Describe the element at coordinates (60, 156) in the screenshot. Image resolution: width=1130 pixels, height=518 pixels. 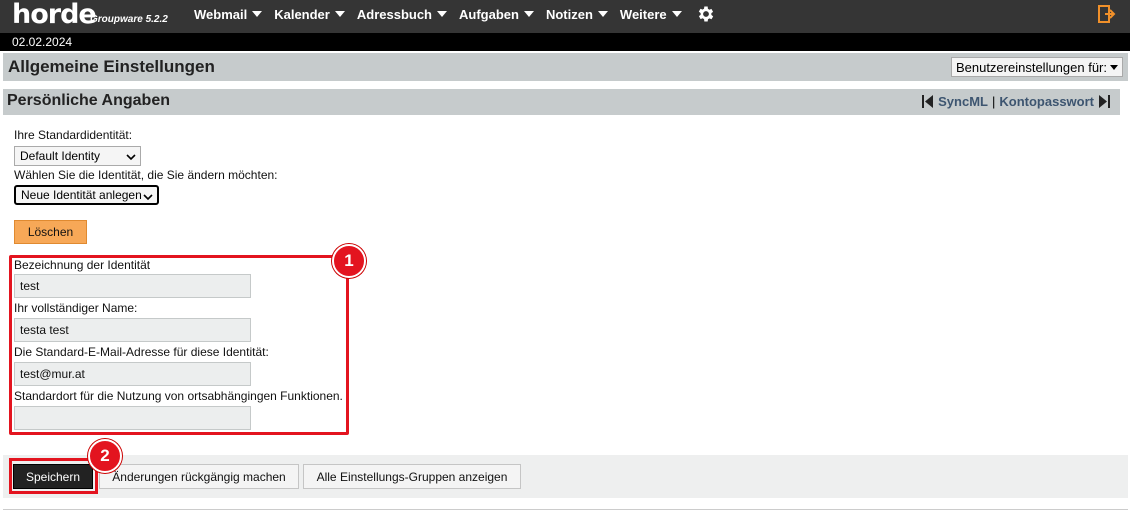
I see `default-identity-value: Default Identity` at that location.